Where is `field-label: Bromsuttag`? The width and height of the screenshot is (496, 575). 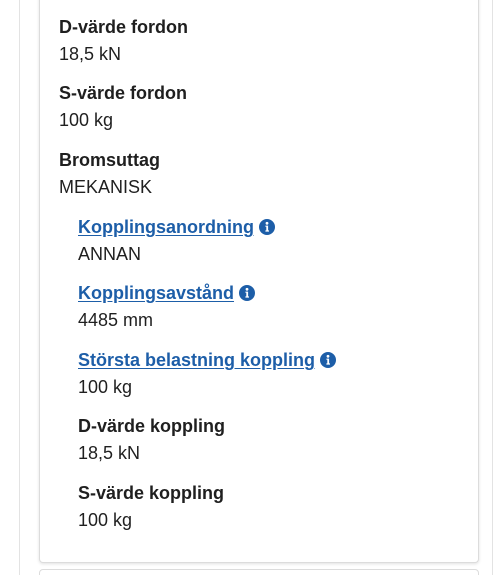 field-label: Bromsuttag is located at coordinates (110, 160).